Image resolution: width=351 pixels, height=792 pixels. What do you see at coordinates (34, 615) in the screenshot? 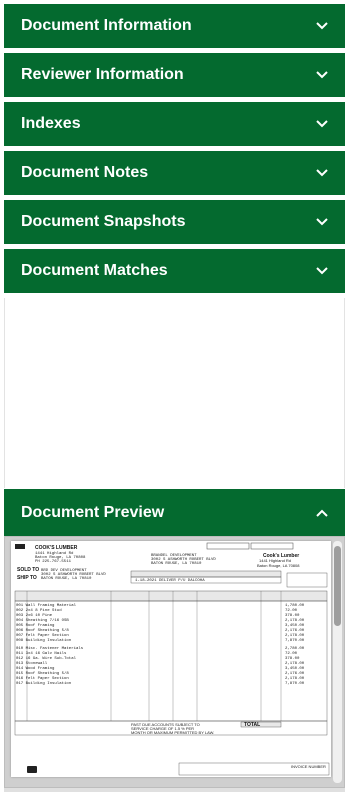
I see `svg-text: 003 2x6 10 Pine` at bounding box center [34, 615].